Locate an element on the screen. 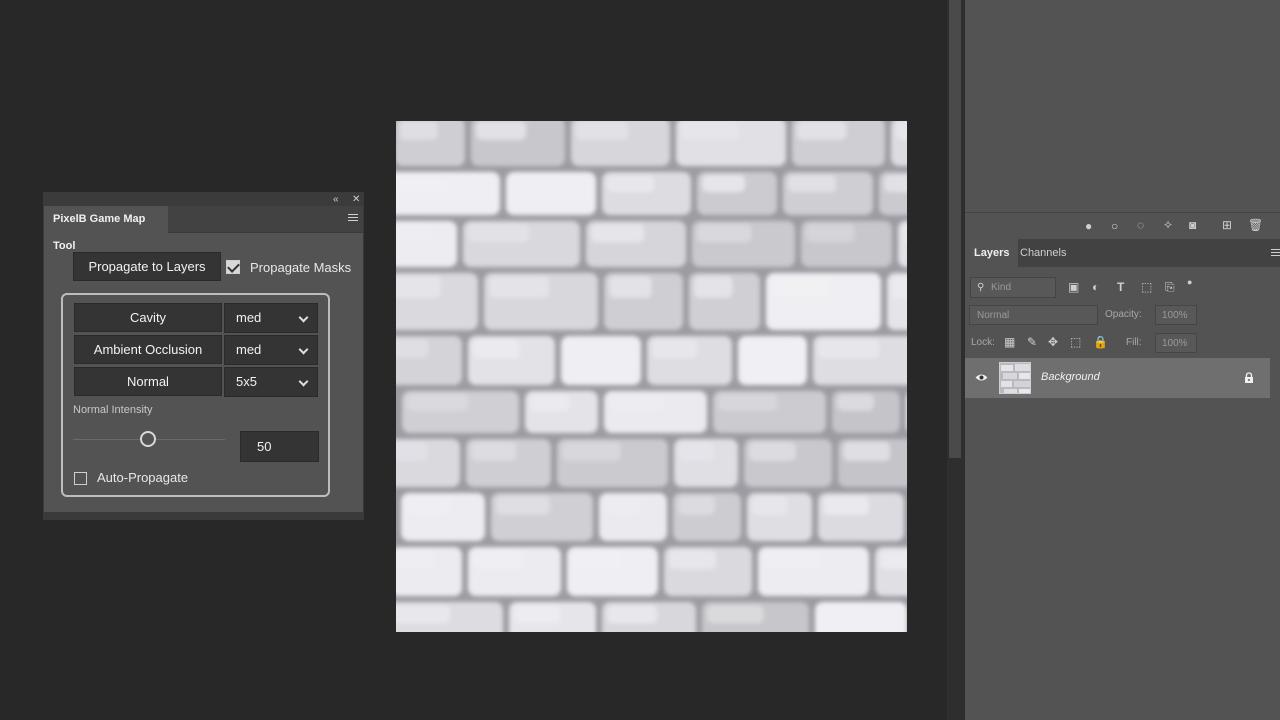  circle-outline-icon: ○ is located at coordinates (1114, 226).